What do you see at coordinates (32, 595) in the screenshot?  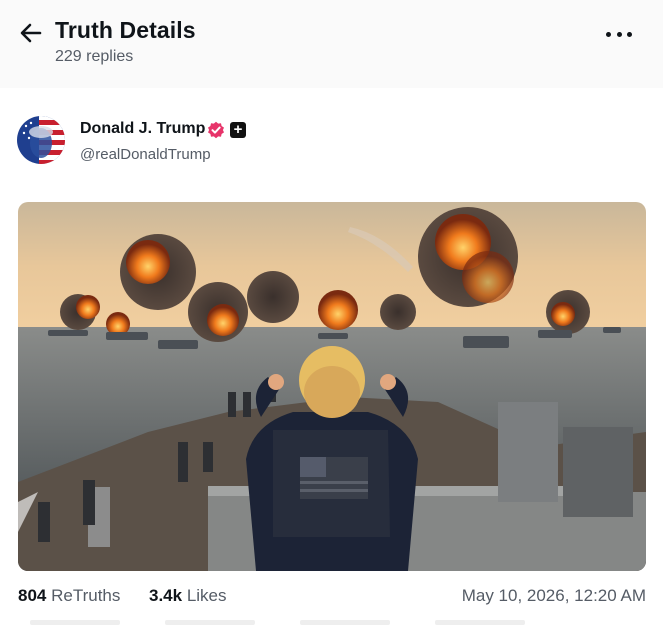 I see `retruths-count: 804` at bounding box center [32, 595].